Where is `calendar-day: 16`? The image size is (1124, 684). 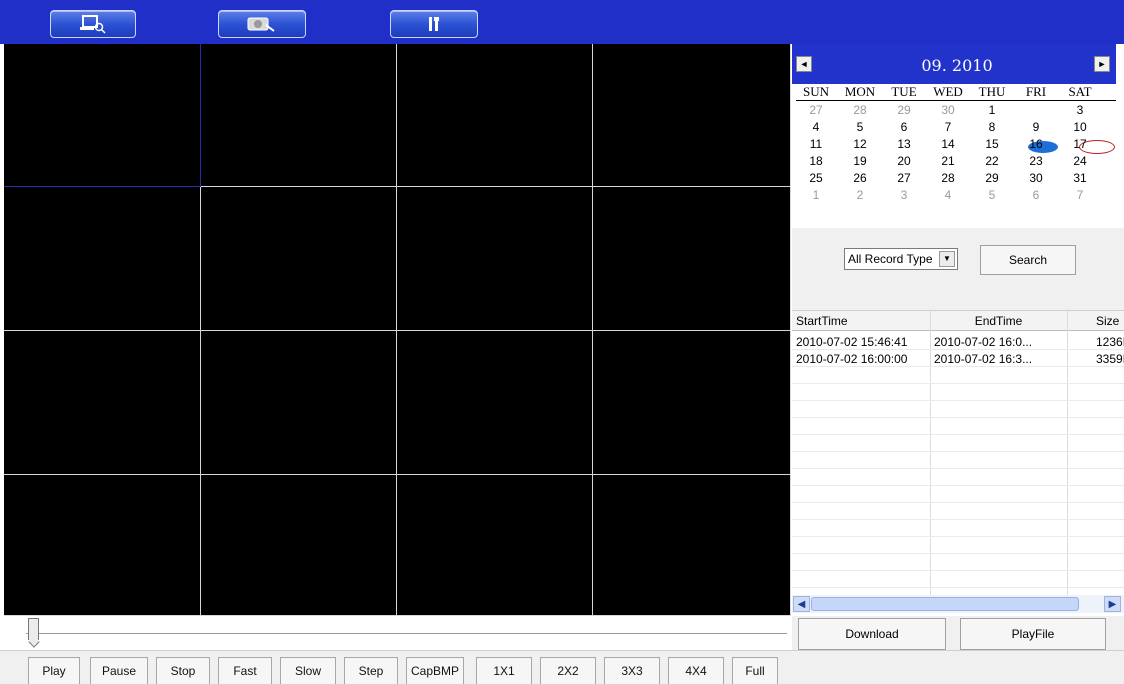 calendar-day: 16 is located at coordinates (1036, 144).